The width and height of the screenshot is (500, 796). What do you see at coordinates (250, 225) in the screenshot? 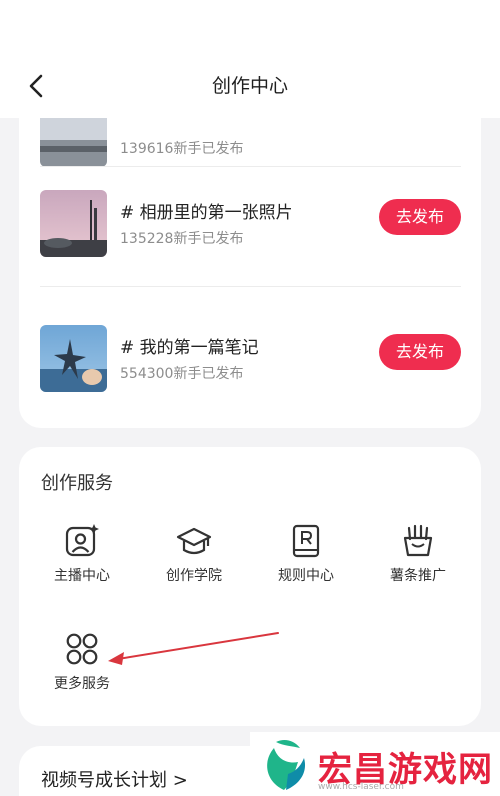
I see `topic-row-2: # 相册里的第一张照片 135228新手已发布 去发布` at bounding box center [250, 225].